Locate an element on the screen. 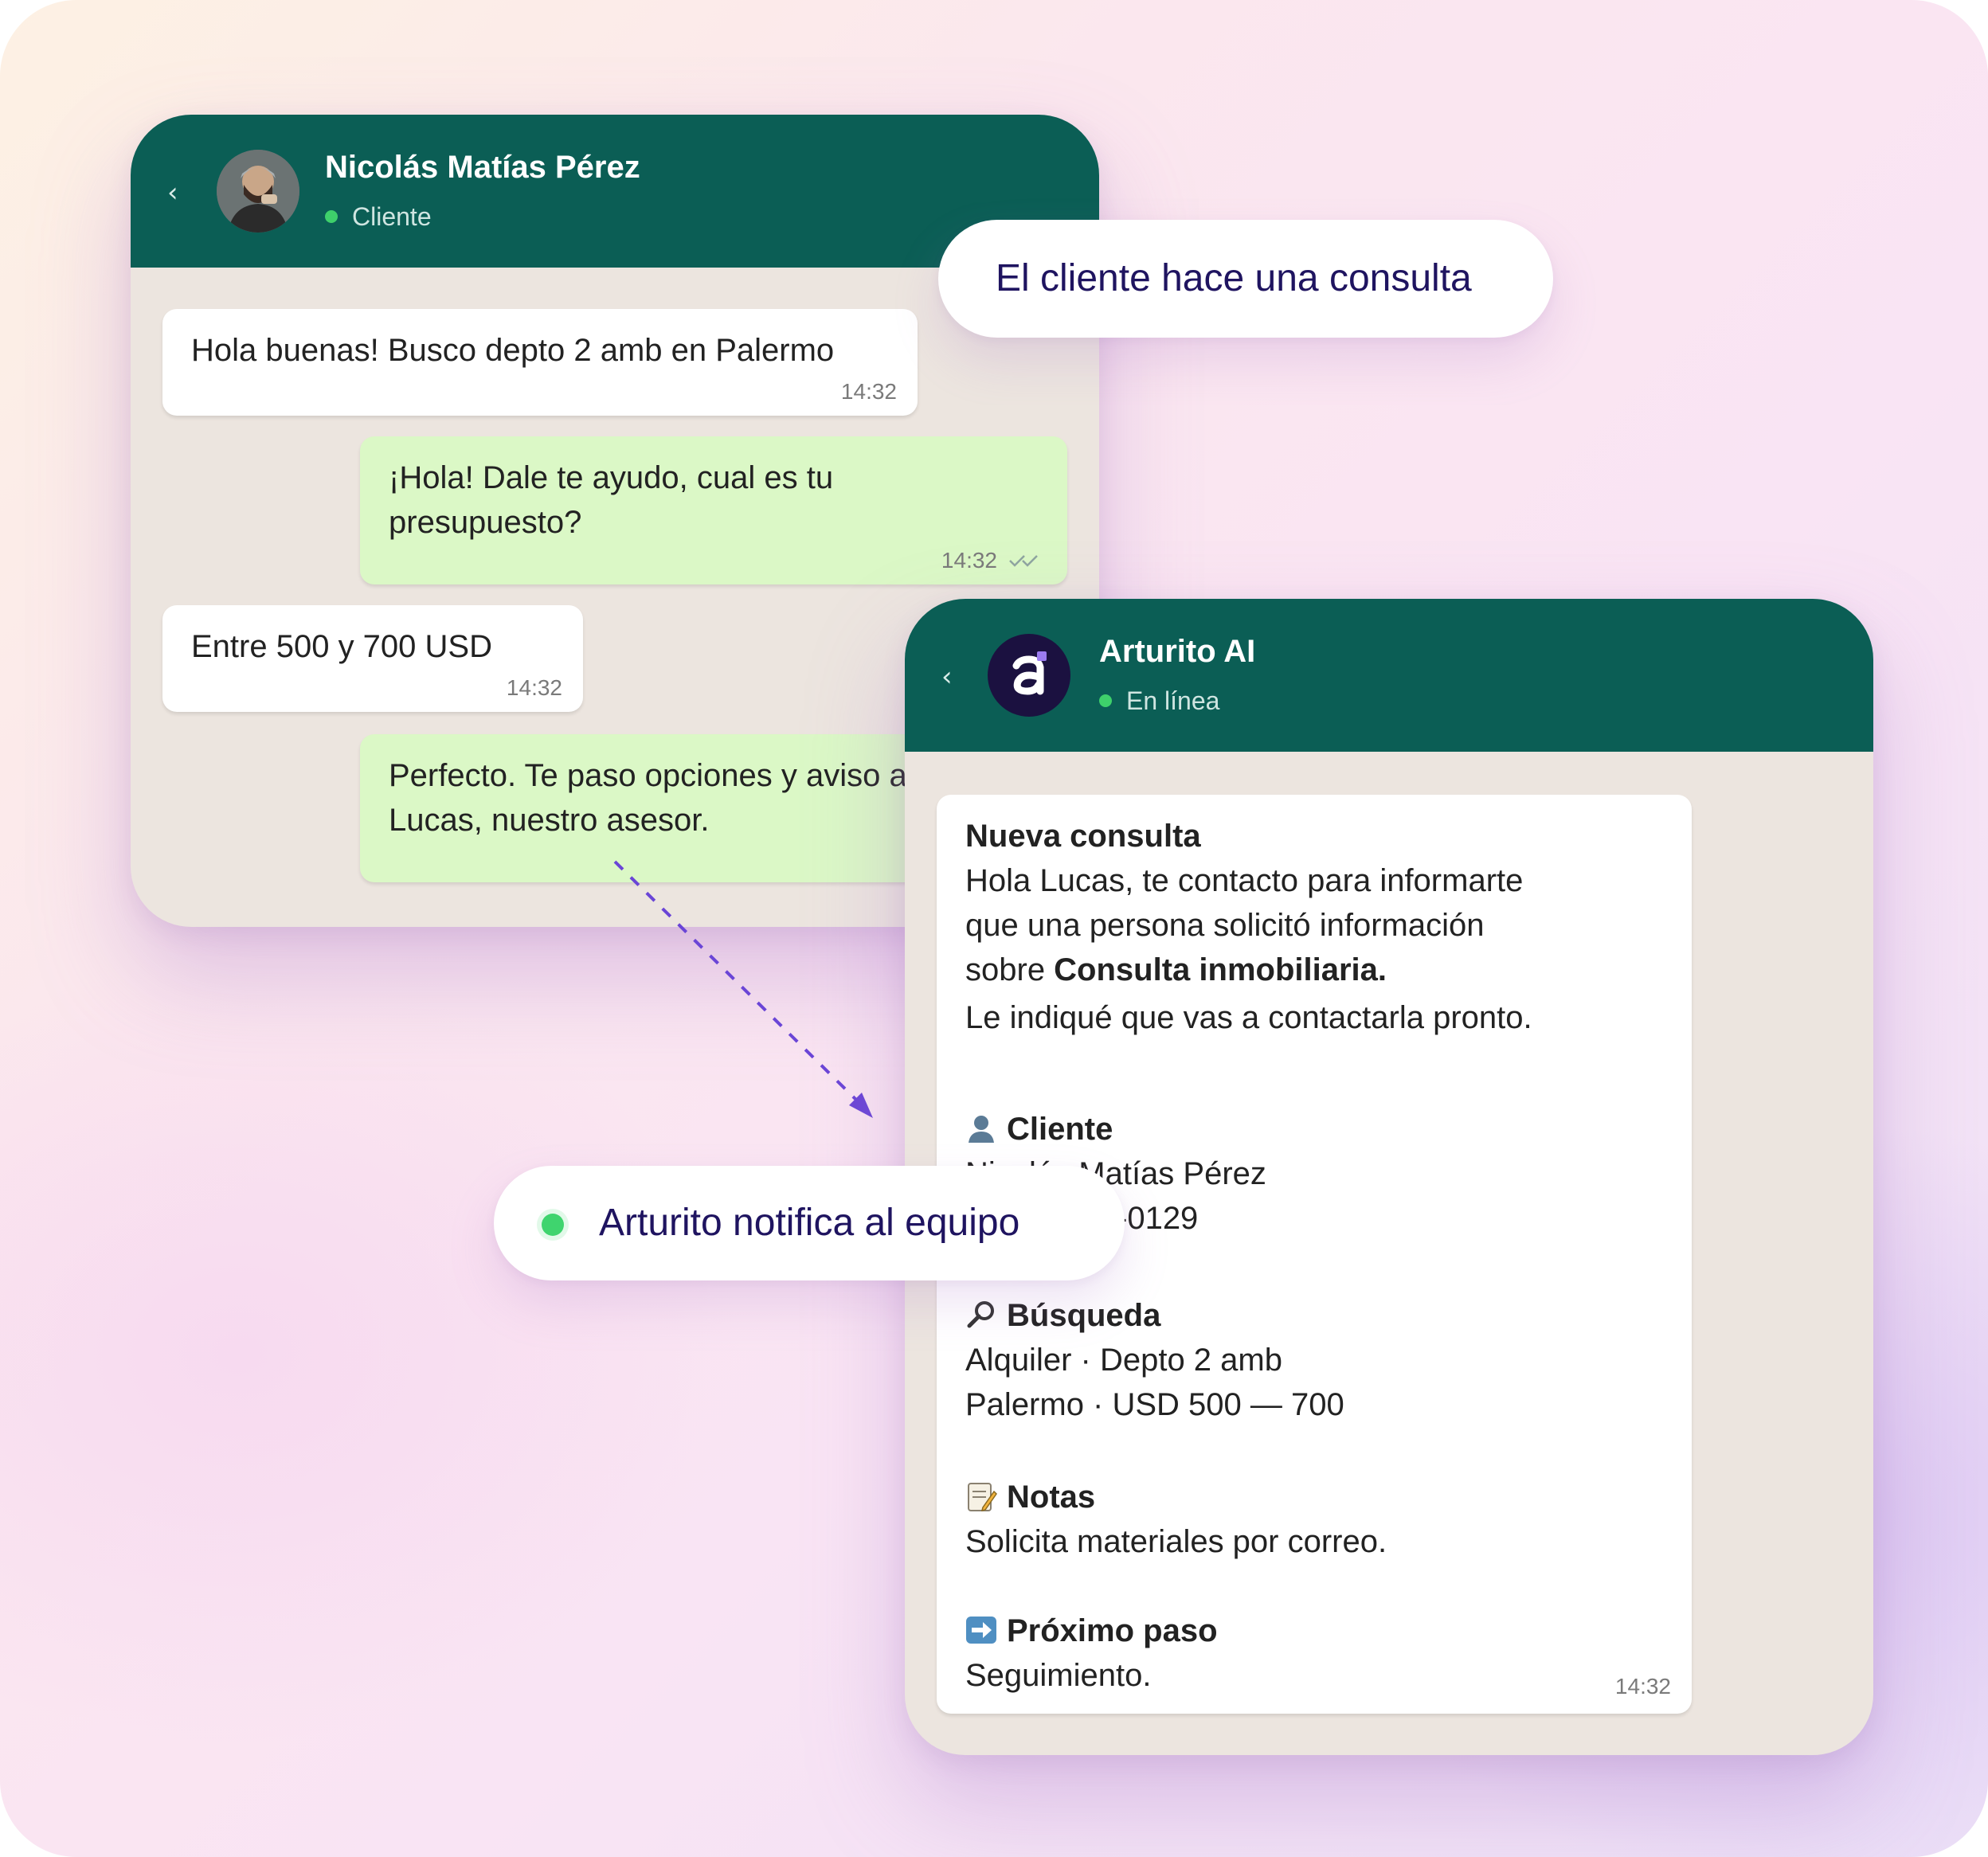 The width and height of the screenshot is (1988, 1857). search-section-heading: Búsqueda is located at coordinates (1062, 1315).